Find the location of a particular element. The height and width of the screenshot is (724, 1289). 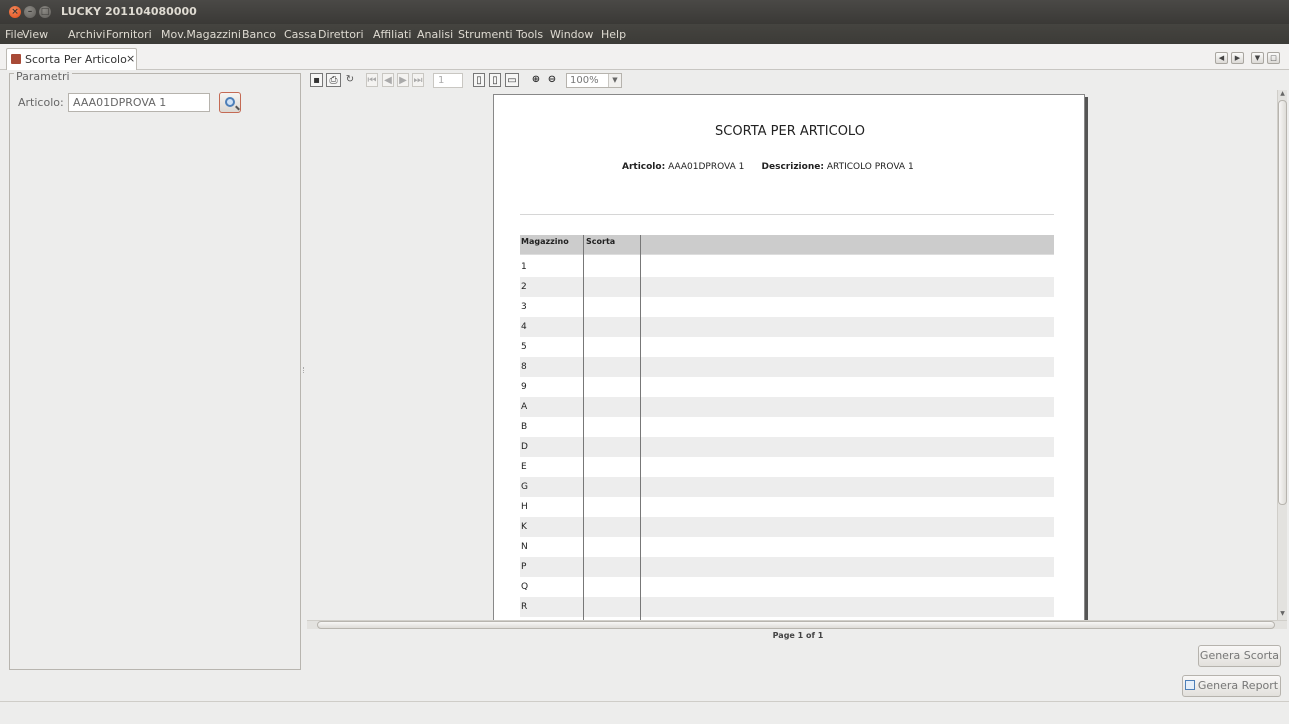

table-row: 9 is located at coordinates (524, 387).